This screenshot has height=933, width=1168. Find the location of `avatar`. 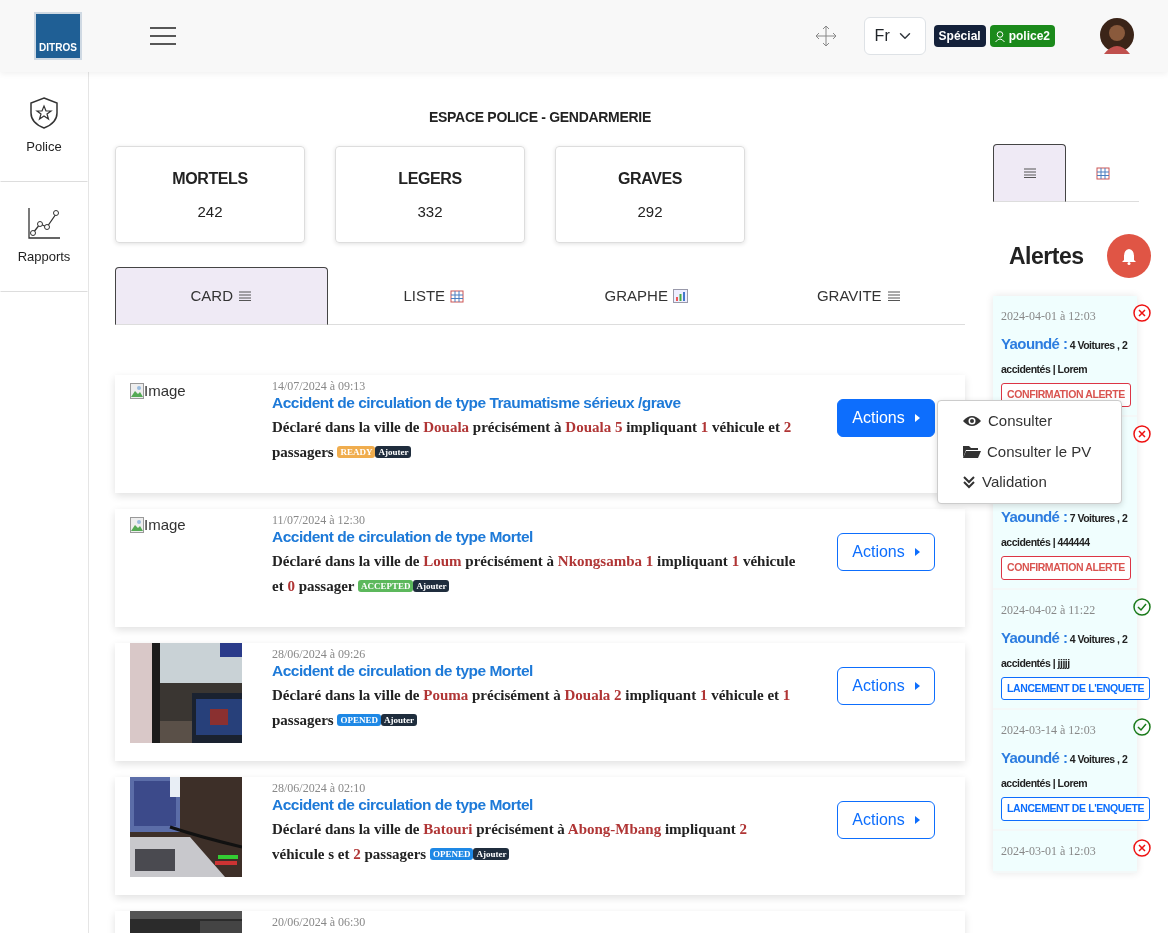

avatar is located at coordinates (1117, 36).